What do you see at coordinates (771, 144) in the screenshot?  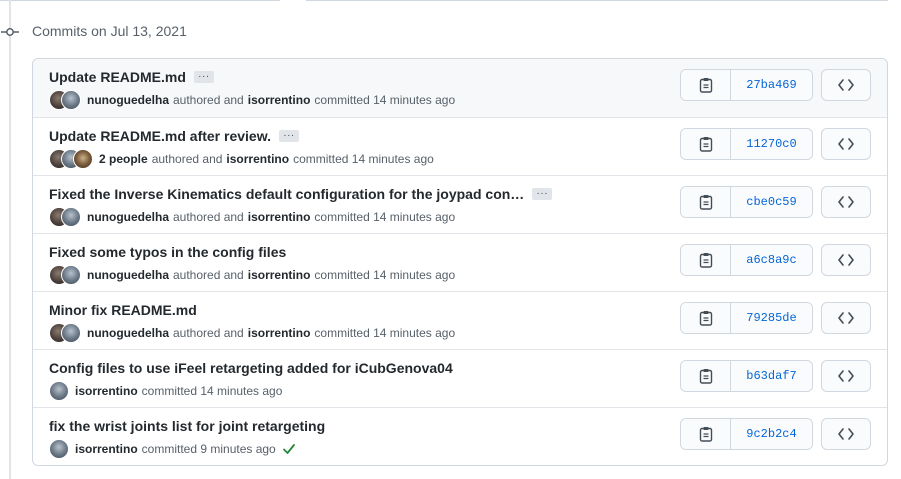 I see `commit-sha-link: 11270c0` at bounding box center [771, 144].